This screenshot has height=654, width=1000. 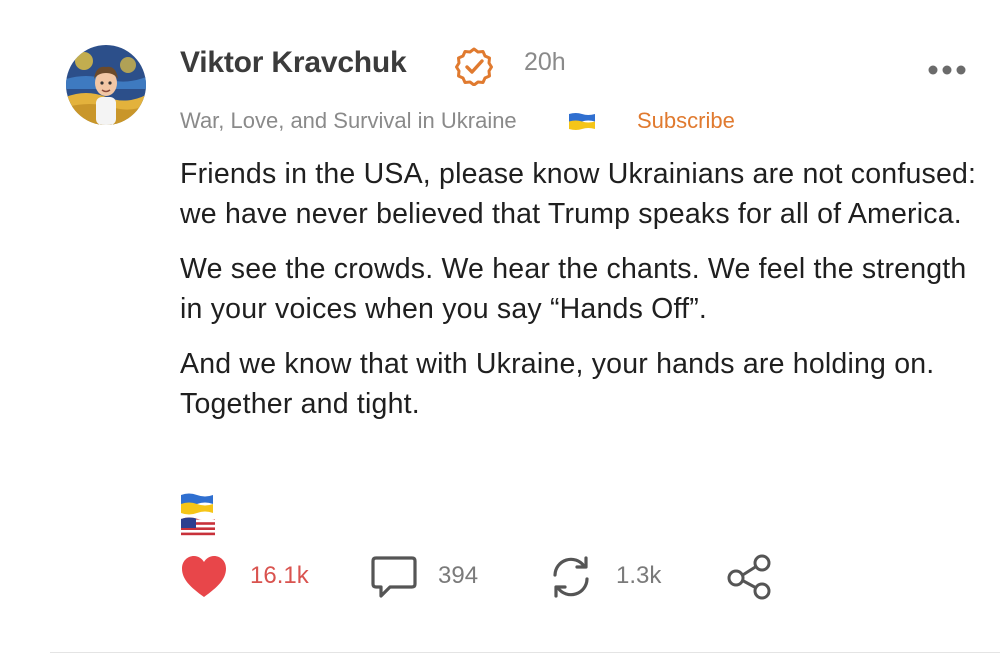 I want to click on heart-icon, so click(x=204, y=576).